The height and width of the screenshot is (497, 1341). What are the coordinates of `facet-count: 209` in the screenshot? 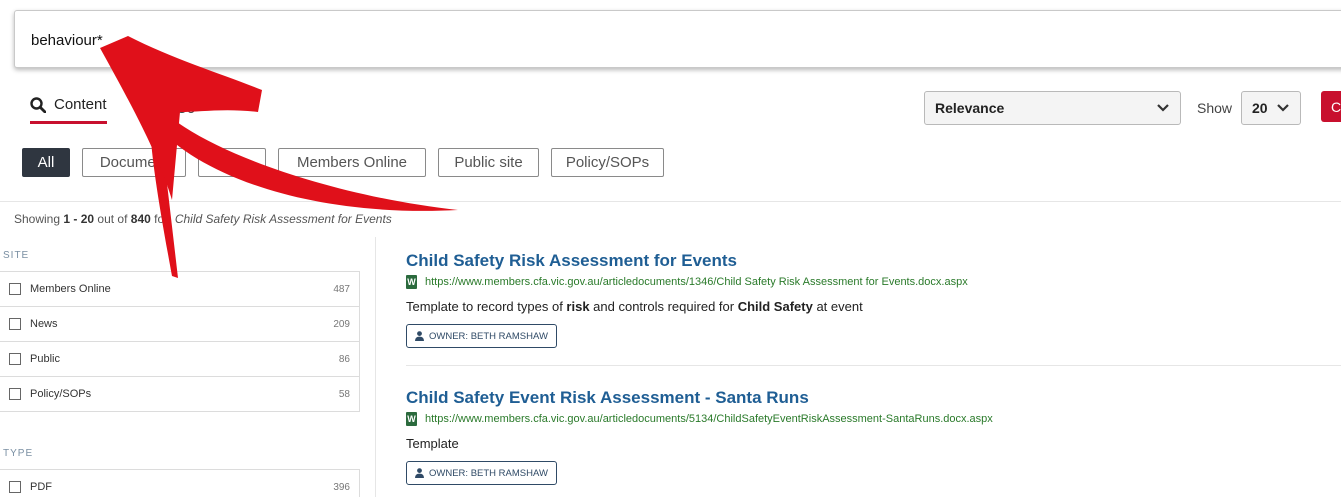 It's located at (341, 324).